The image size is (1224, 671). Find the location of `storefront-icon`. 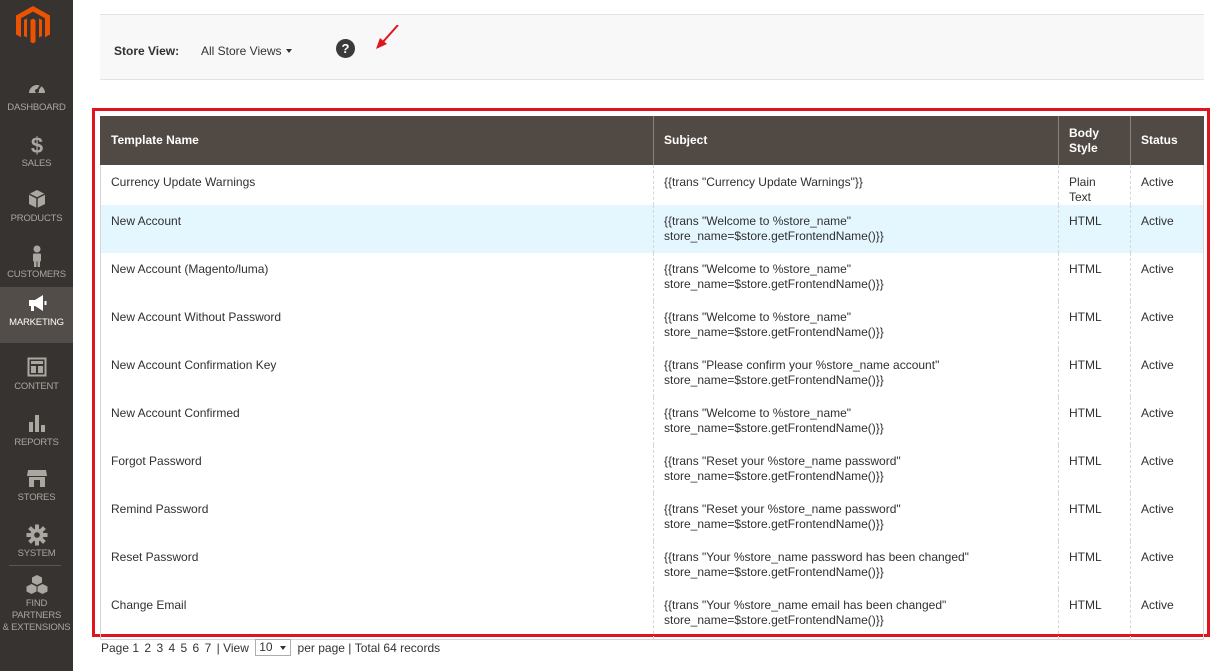

storefront-icon is located at coordinates (36, 479).